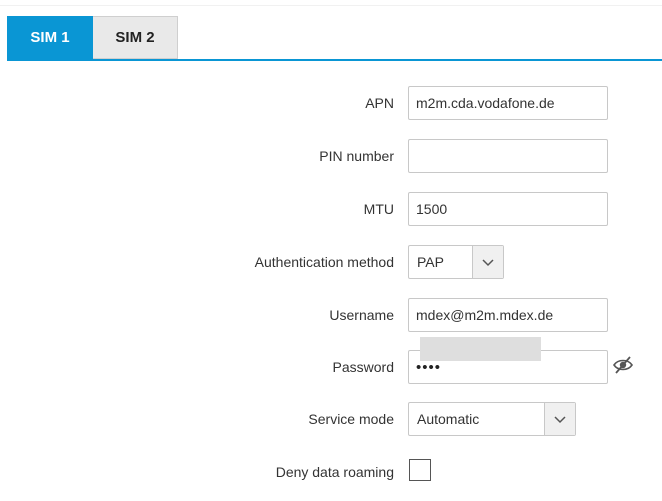 The image size is (662, 501). What do you see at coordinates (480, 349) in the screenshot?
I see `redaction-box` at bounding box center [480, 349].